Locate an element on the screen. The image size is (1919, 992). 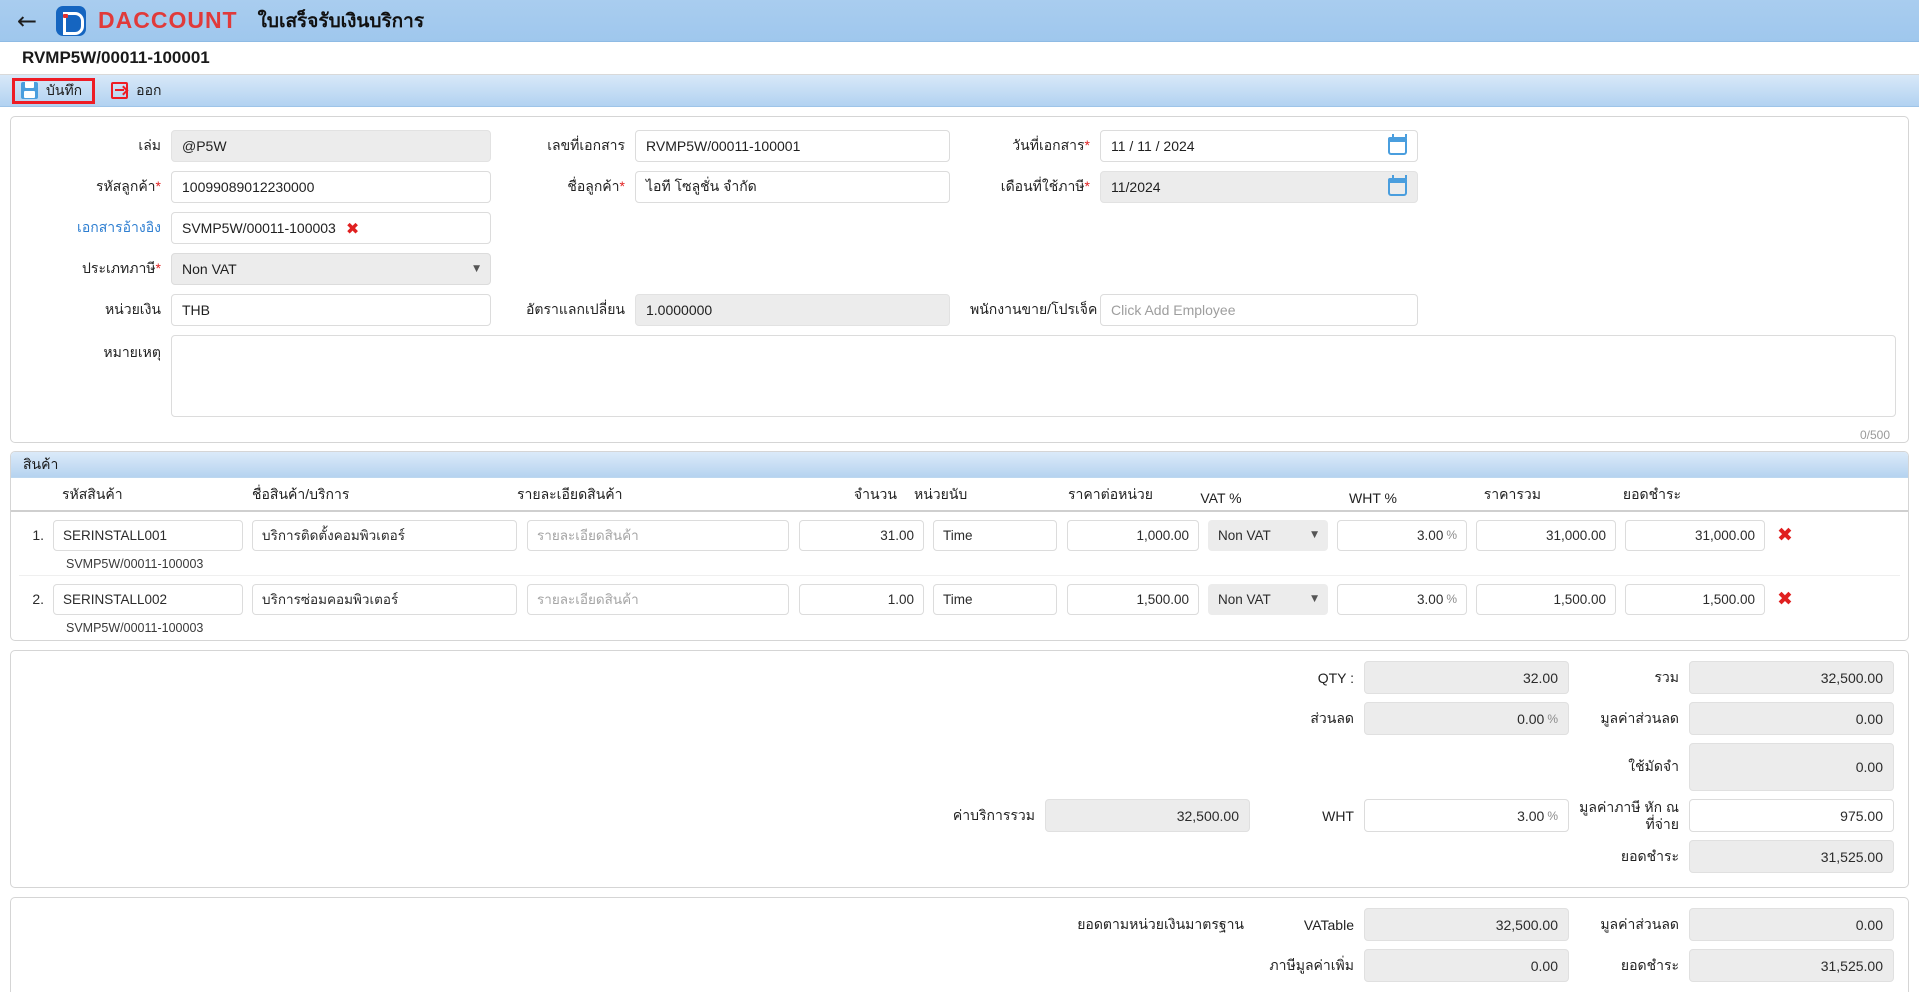
remark-textarea is located at coordinates (1033, 376).